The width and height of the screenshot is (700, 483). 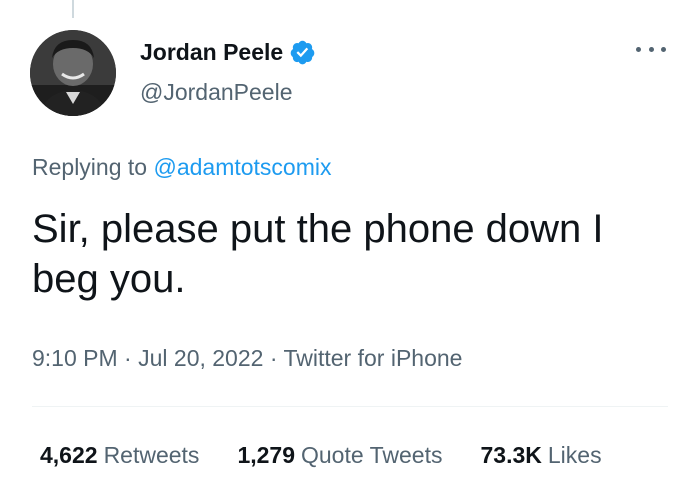 I want to click on divider, so click(x=350, y=406).